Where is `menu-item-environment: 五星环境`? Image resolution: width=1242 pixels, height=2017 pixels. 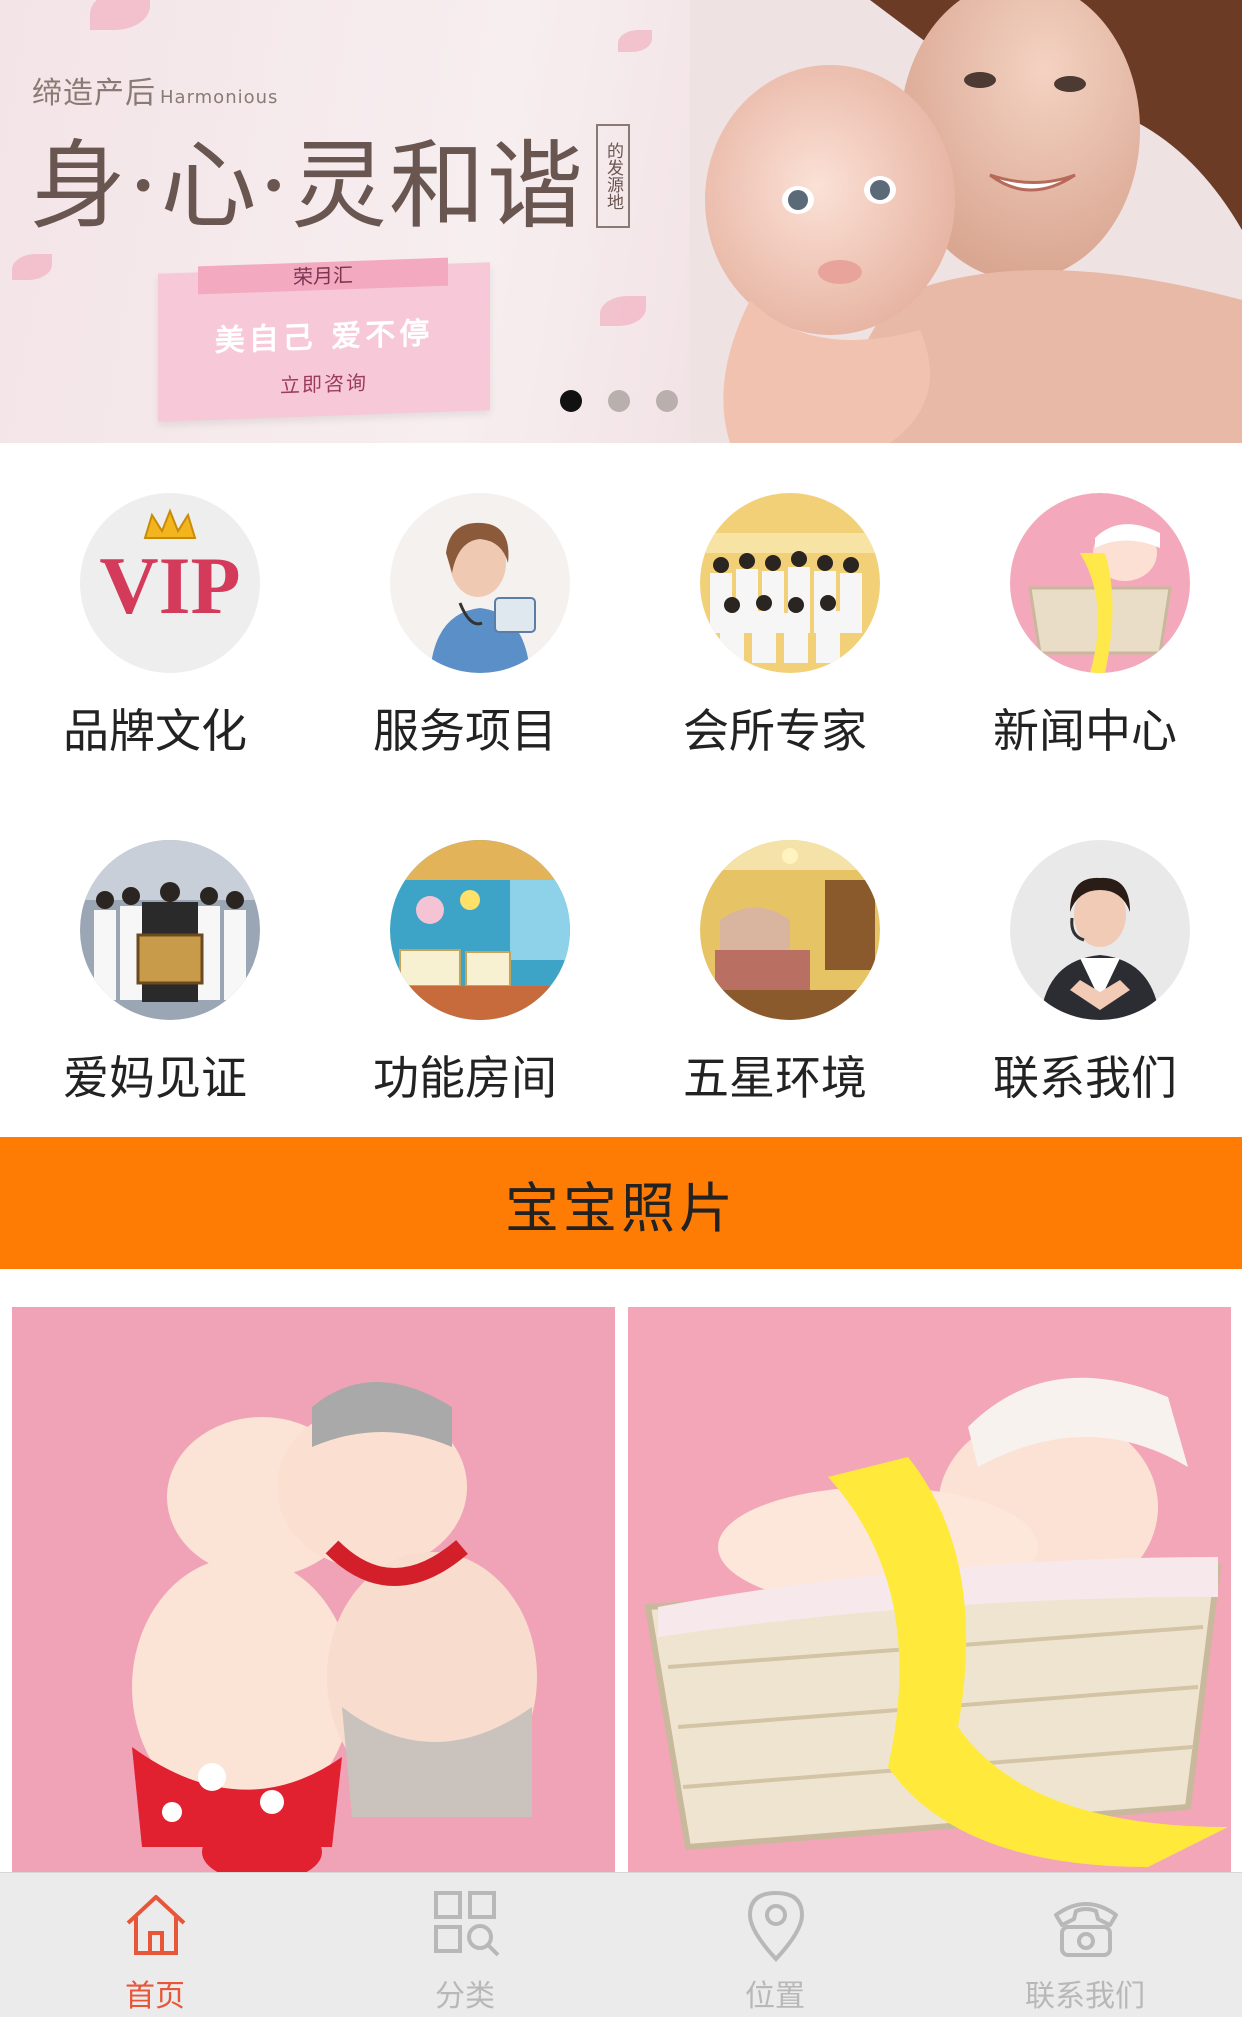 menu-item-environment: 五星环境 is located at coordinates (775, 947).